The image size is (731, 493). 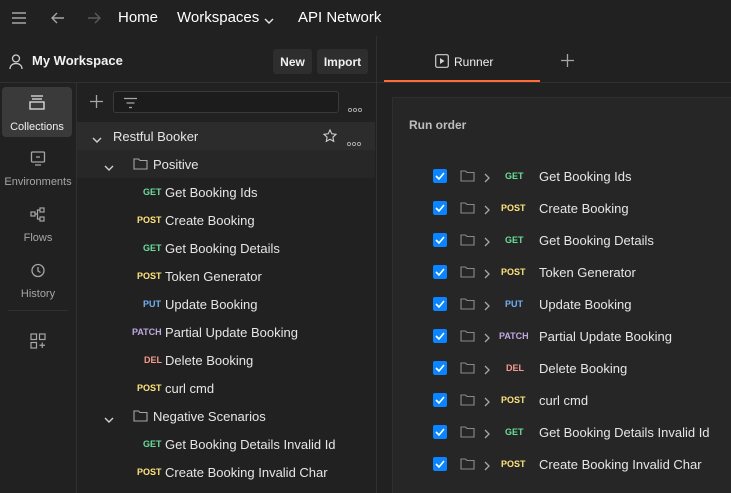 What do you see at coordinates (292, 61) in the screenshot?
I see `new-button: New` at bounding box center [292, 61].